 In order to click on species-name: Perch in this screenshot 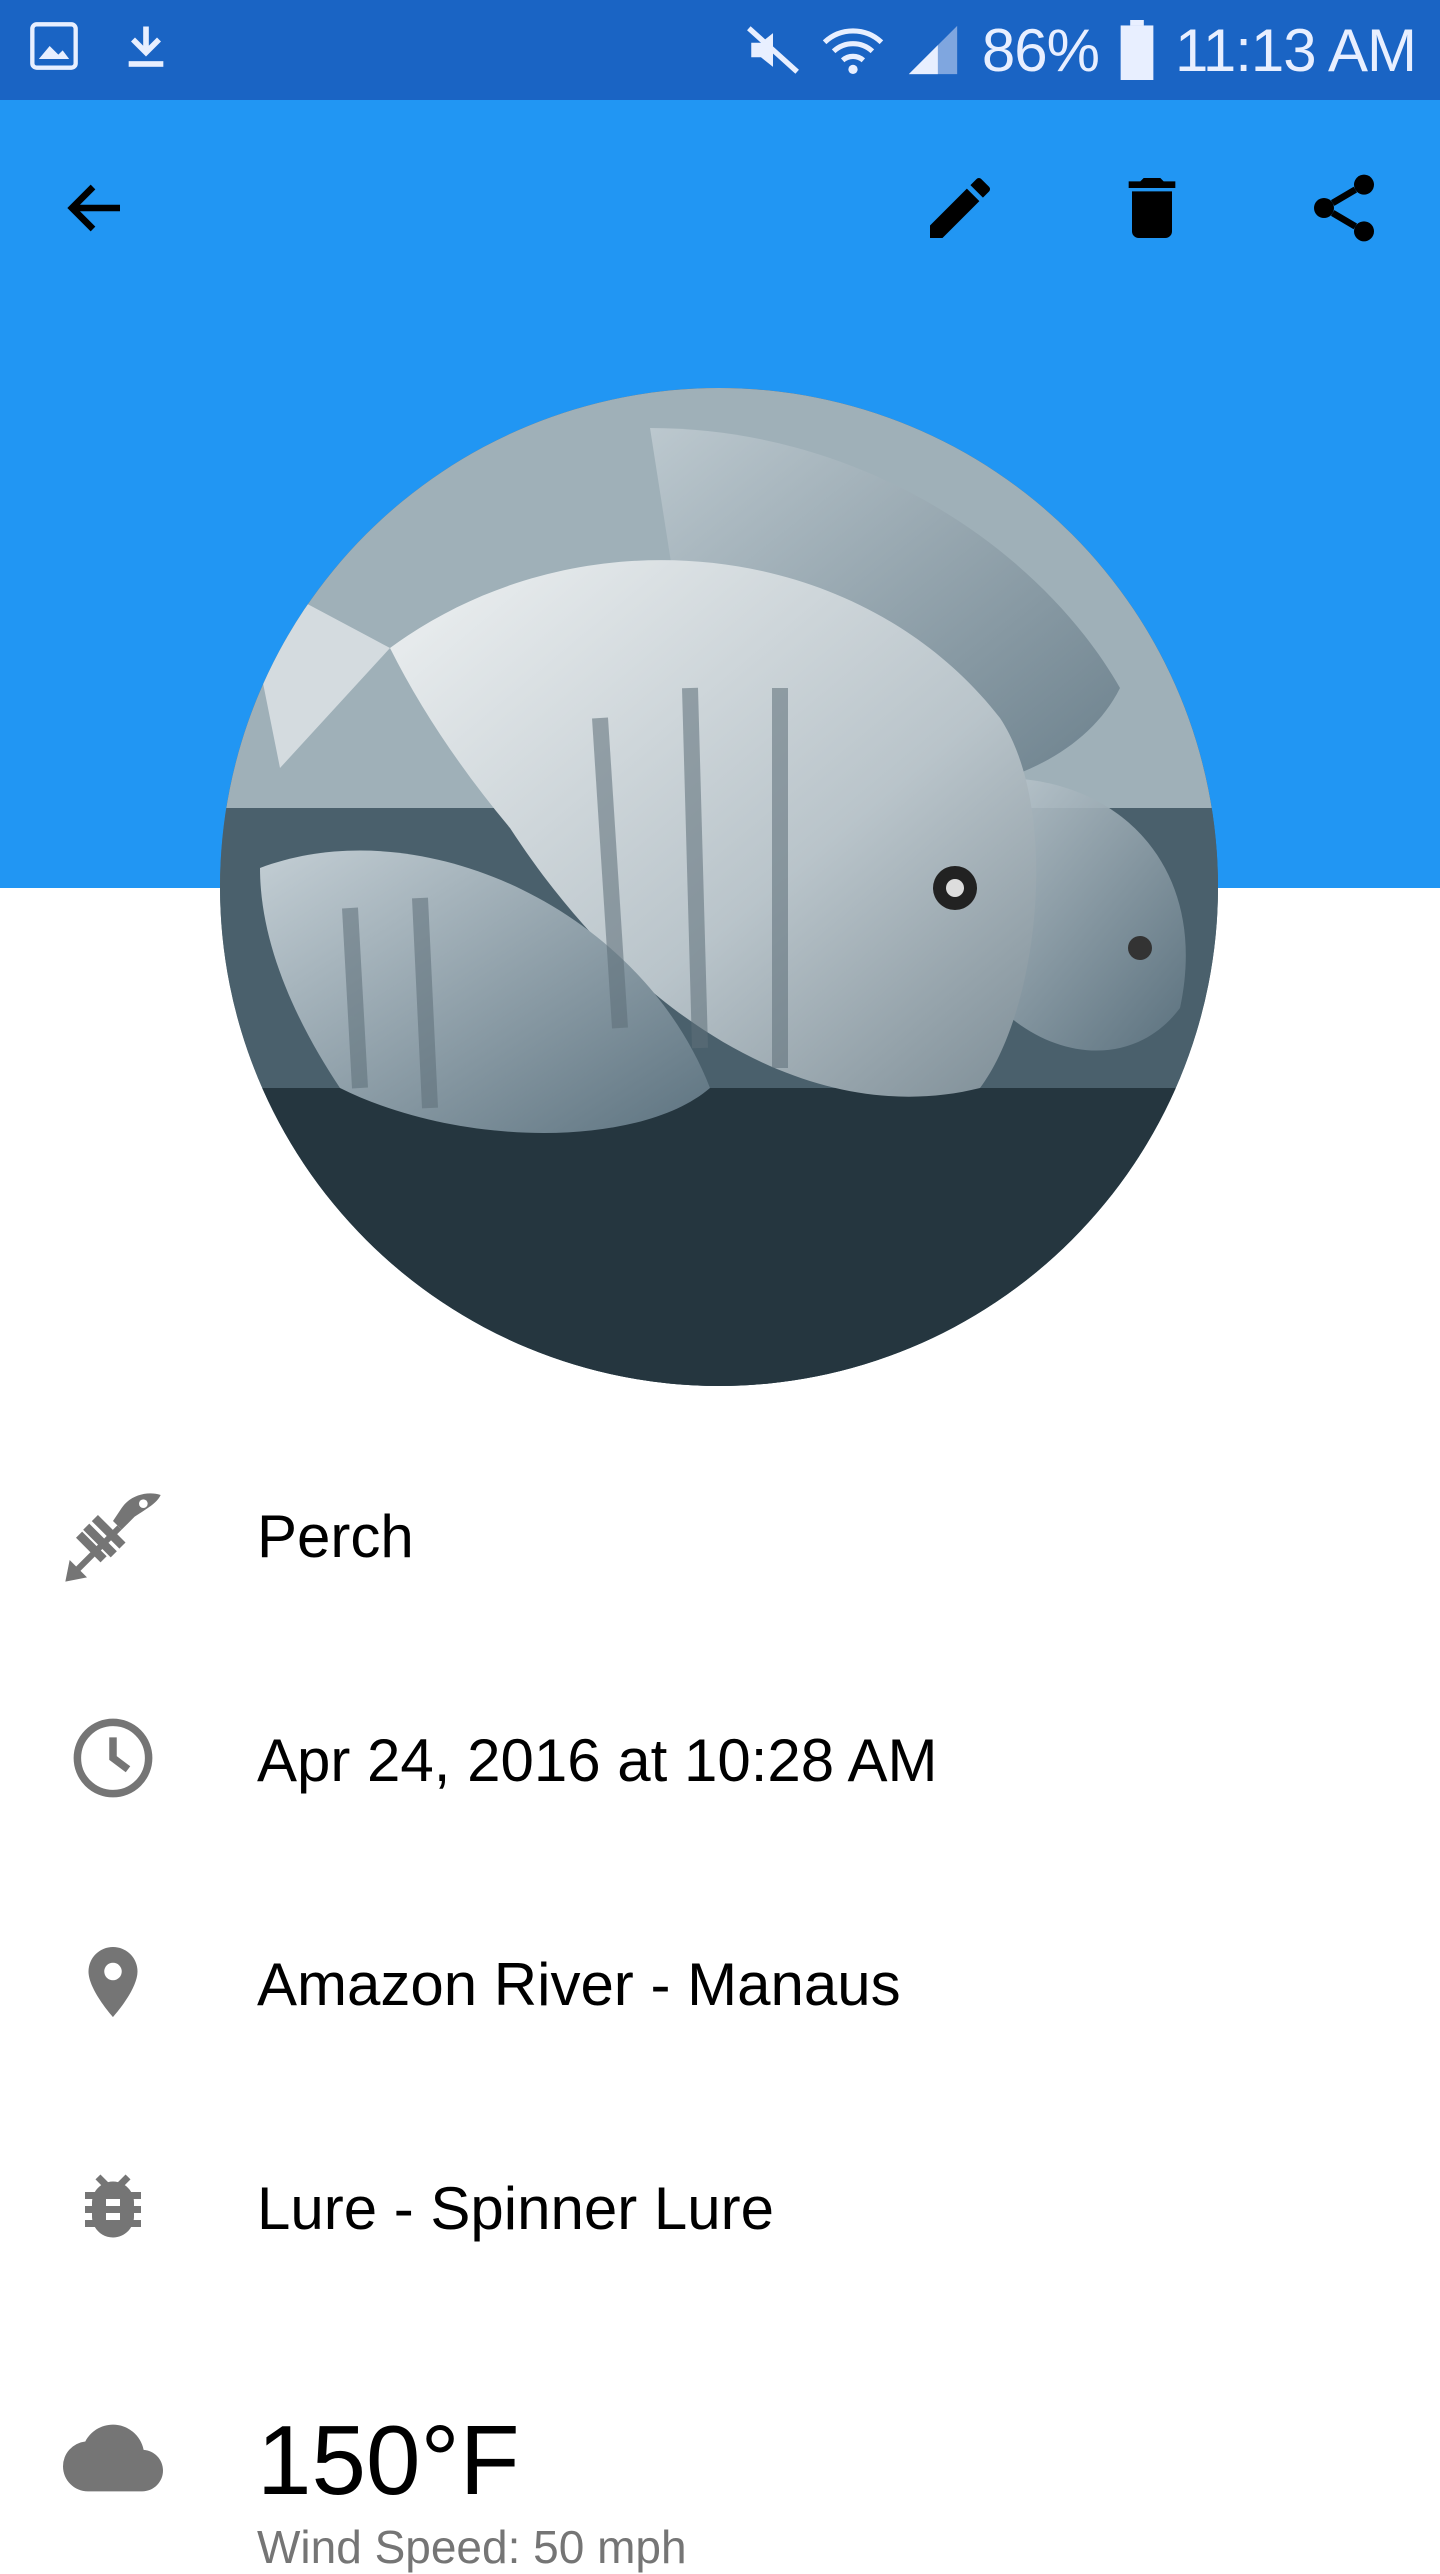, I will do `click(335, 1536)`.